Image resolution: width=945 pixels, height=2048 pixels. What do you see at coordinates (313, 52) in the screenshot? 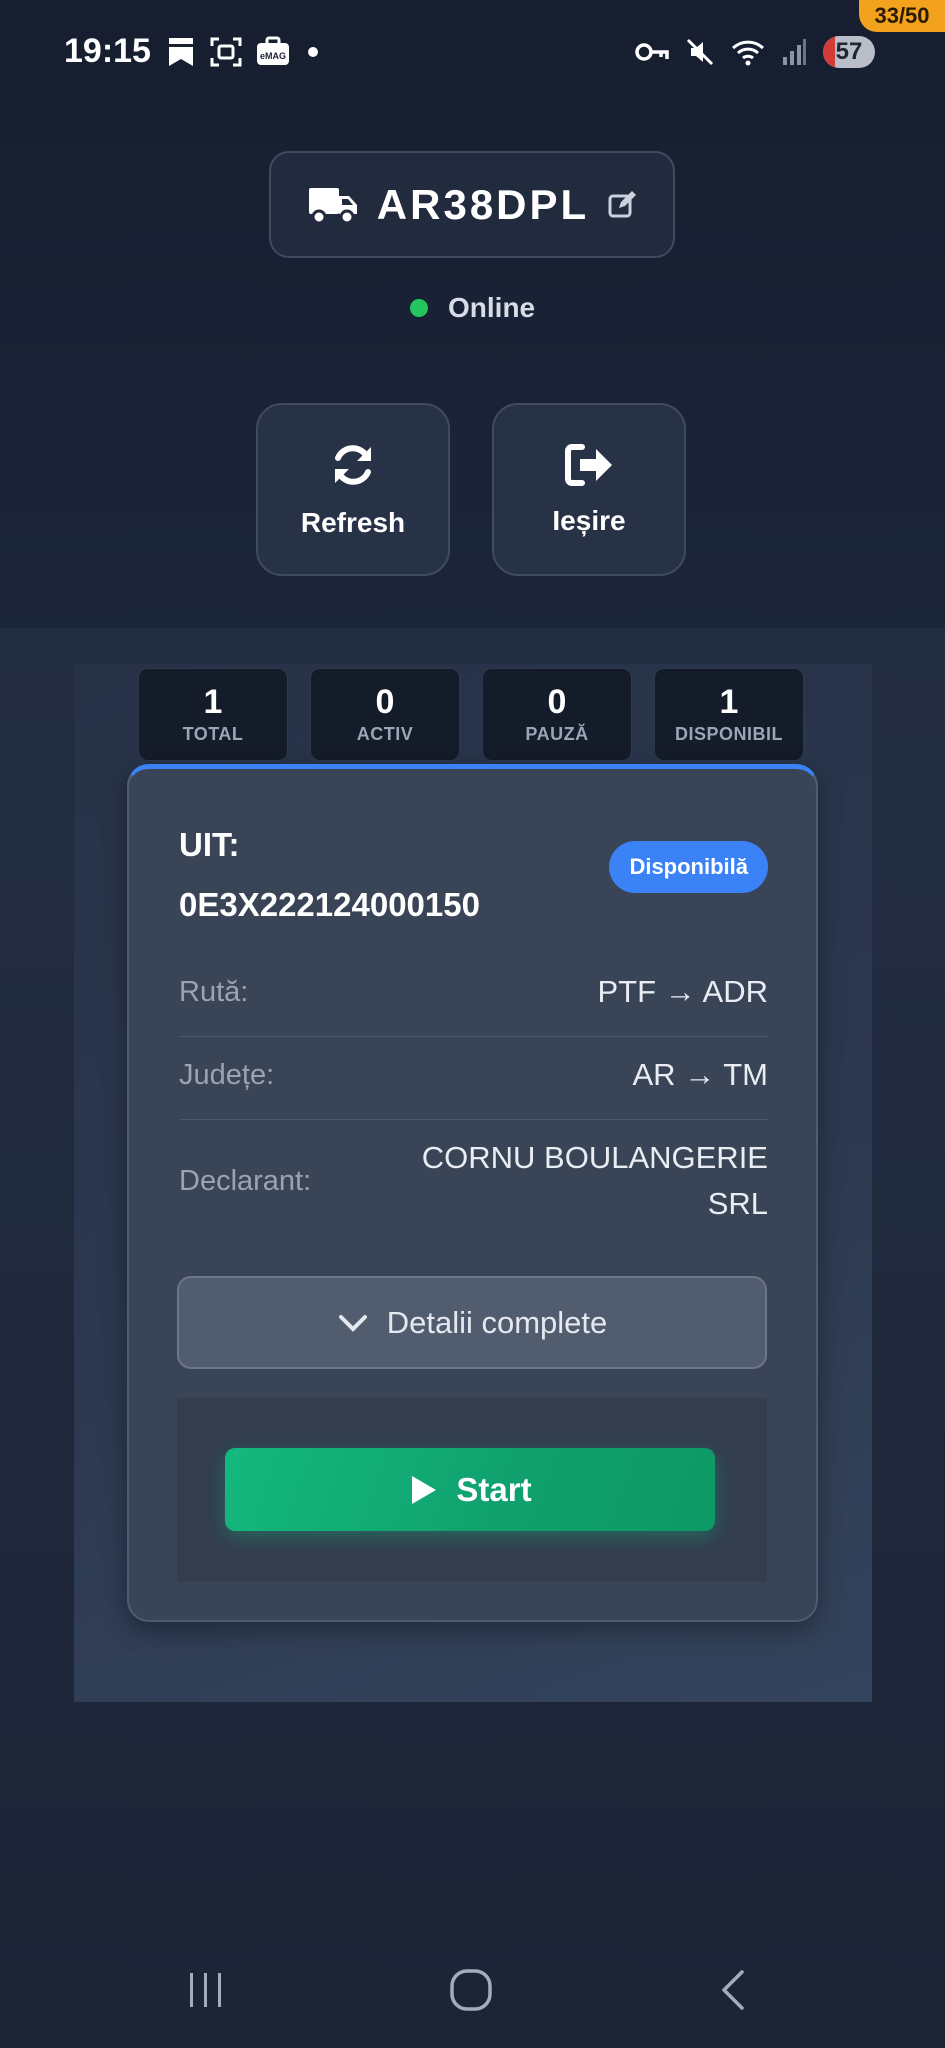
I see `notification-dot-icon` at bounding box center [313, 52].